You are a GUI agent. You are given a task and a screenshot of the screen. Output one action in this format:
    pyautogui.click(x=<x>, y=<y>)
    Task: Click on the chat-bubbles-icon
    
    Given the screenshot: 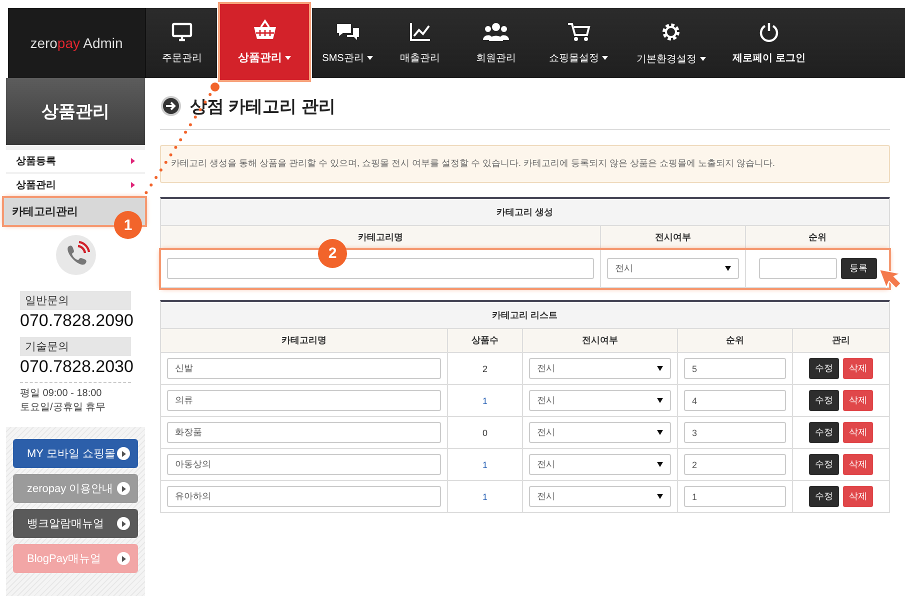 What is the action you would take?
    pyautogui.click(x=348, y=32)
    